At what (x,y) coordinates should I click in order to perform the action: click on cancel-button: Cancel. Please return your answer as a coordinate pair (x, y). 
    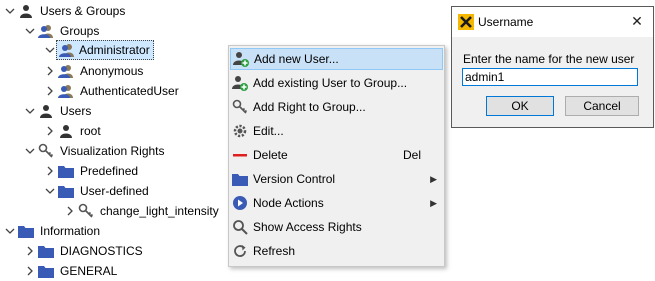
    Looking at the image, I should click on (602, 106).